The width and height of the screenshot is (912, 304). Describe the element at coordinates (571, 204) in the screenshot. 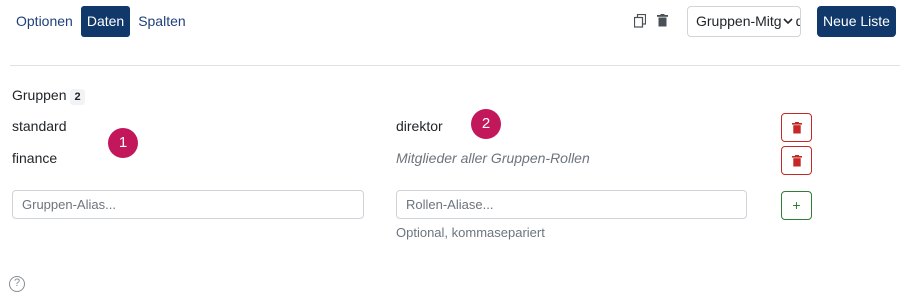

I see `role-aliases-input` at that location.